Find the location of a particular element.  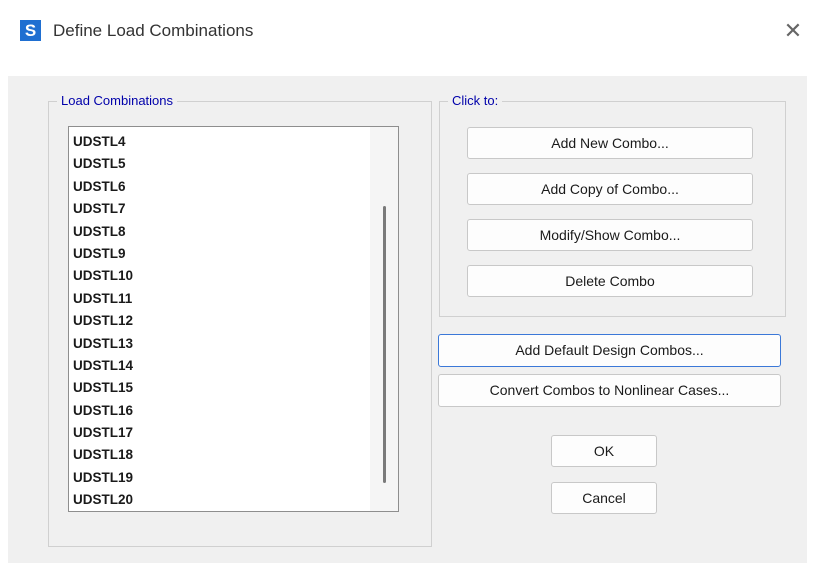

list-item: UDSTL12 is located at coordinates (219, 321).